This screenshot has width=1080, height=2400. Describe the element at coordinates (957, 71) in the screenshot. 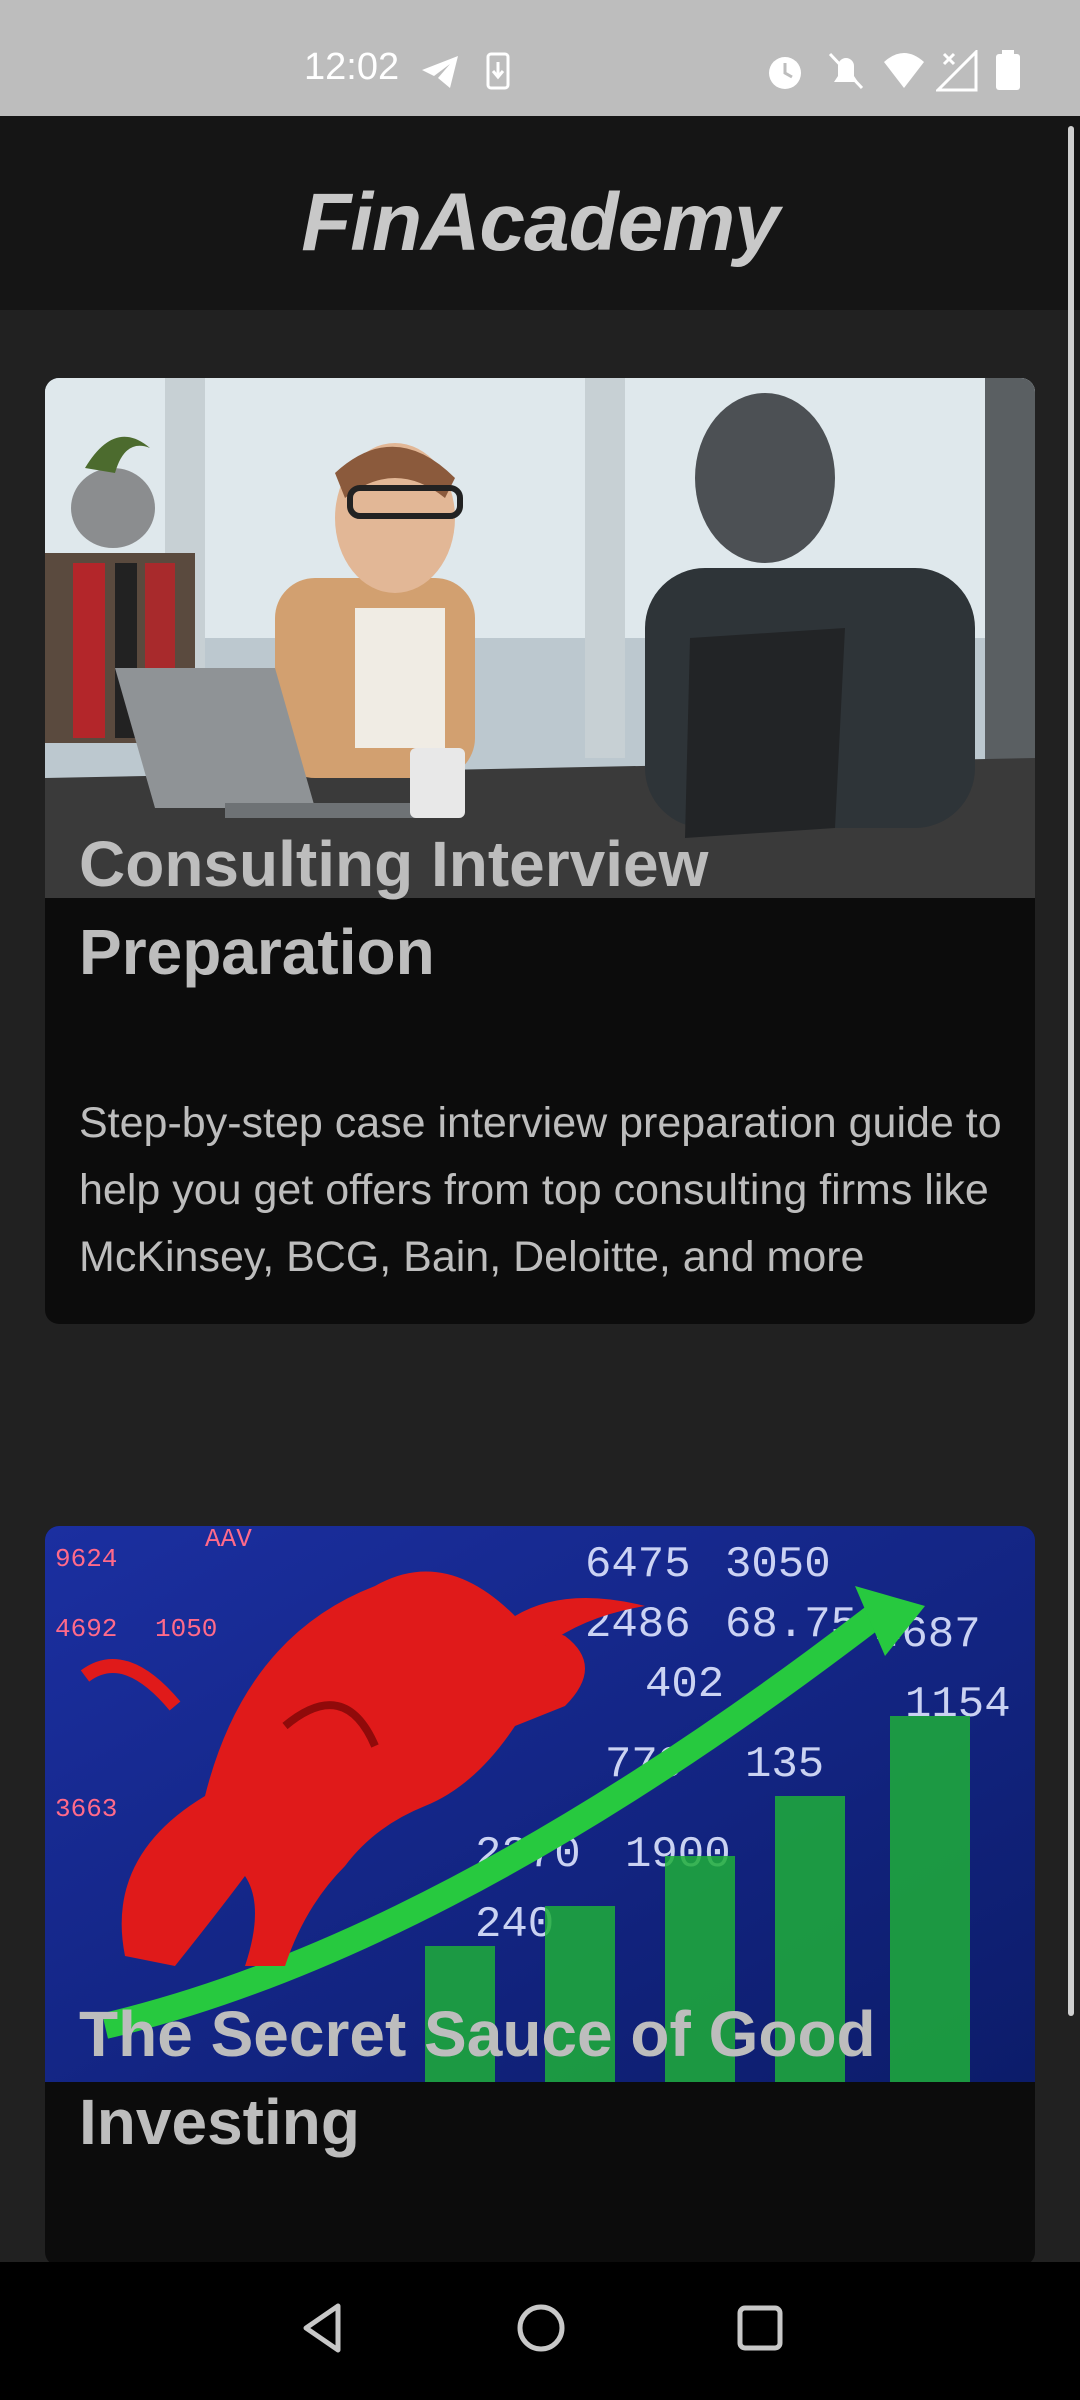

I see `no-signal-icon` at that location.